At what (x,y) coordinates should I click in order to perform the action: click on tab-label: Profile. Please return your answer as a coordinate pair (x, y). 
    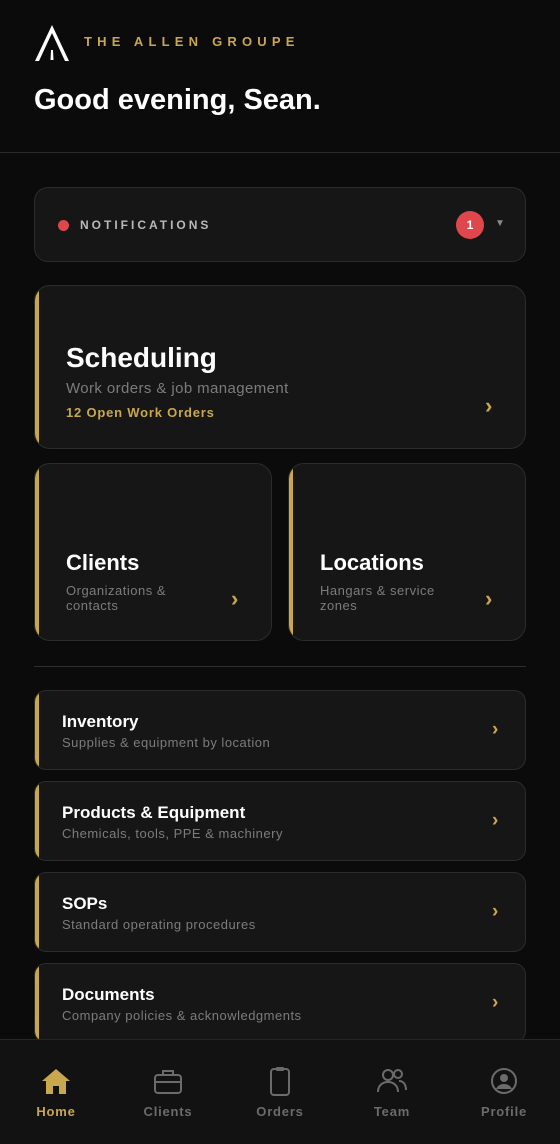
    Looking at the image, I should click on (504, 1111).